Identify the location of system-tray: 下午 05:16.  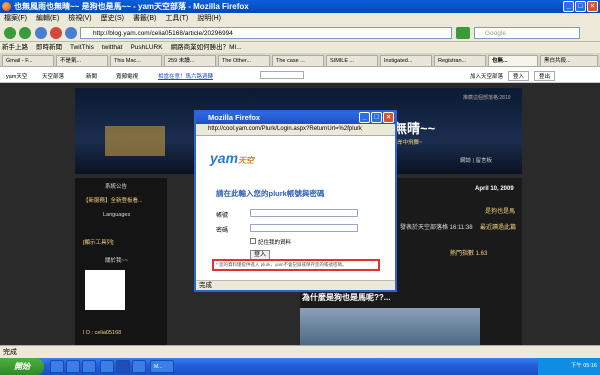
(569, 366).